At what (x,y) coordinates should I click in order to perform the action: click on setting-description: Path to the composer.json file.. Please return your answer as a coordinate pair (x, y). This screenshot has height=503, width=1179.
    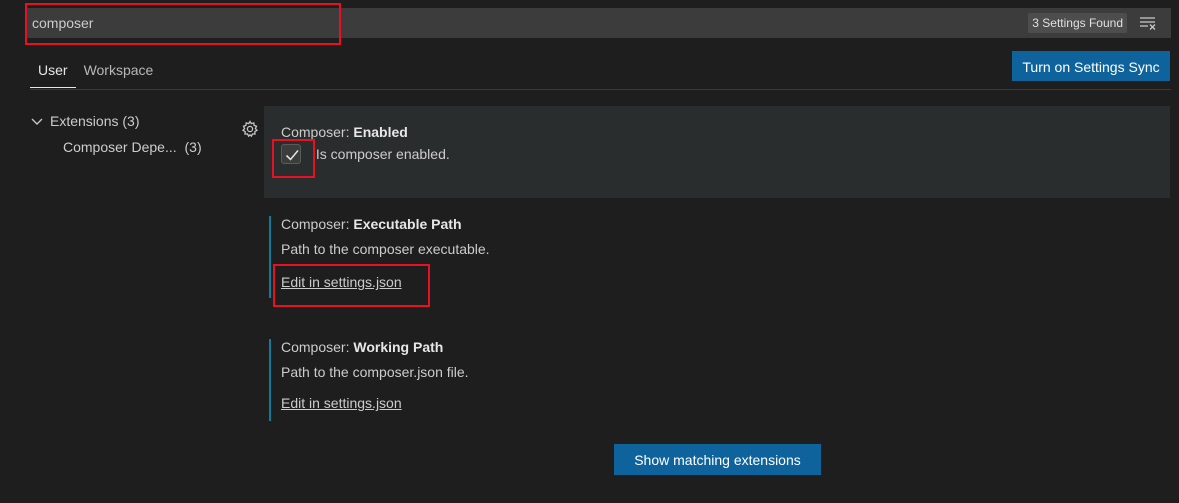
    Looking at the image, I should click on (375, 372).